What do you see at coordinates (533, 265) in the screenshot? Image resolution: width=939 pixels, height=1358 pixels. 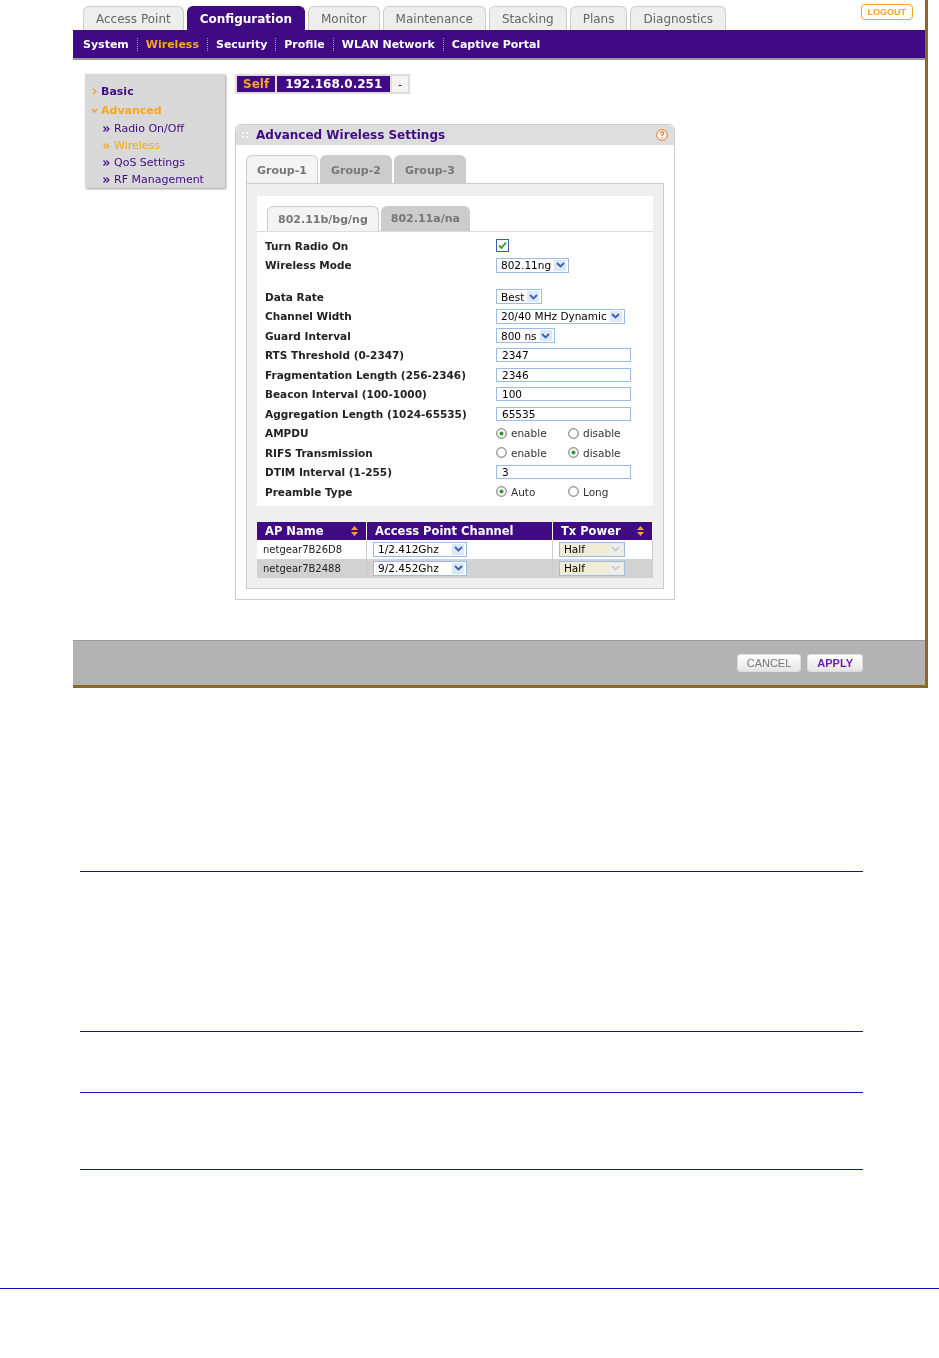 I see `dropdown: 802.11ng` at bounding box center [533, 265].